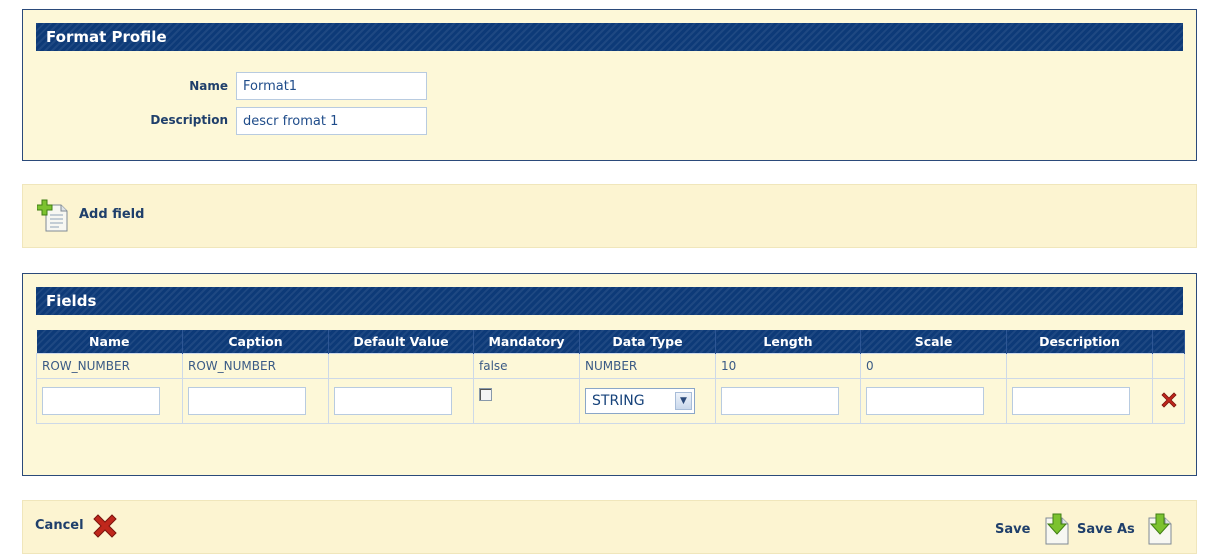 This screenshot has width=1208, height=558. I want to click on table-row: ROW_NUMBER ROW_NUMBER false NUMBER 10 0, so click(610, 366).